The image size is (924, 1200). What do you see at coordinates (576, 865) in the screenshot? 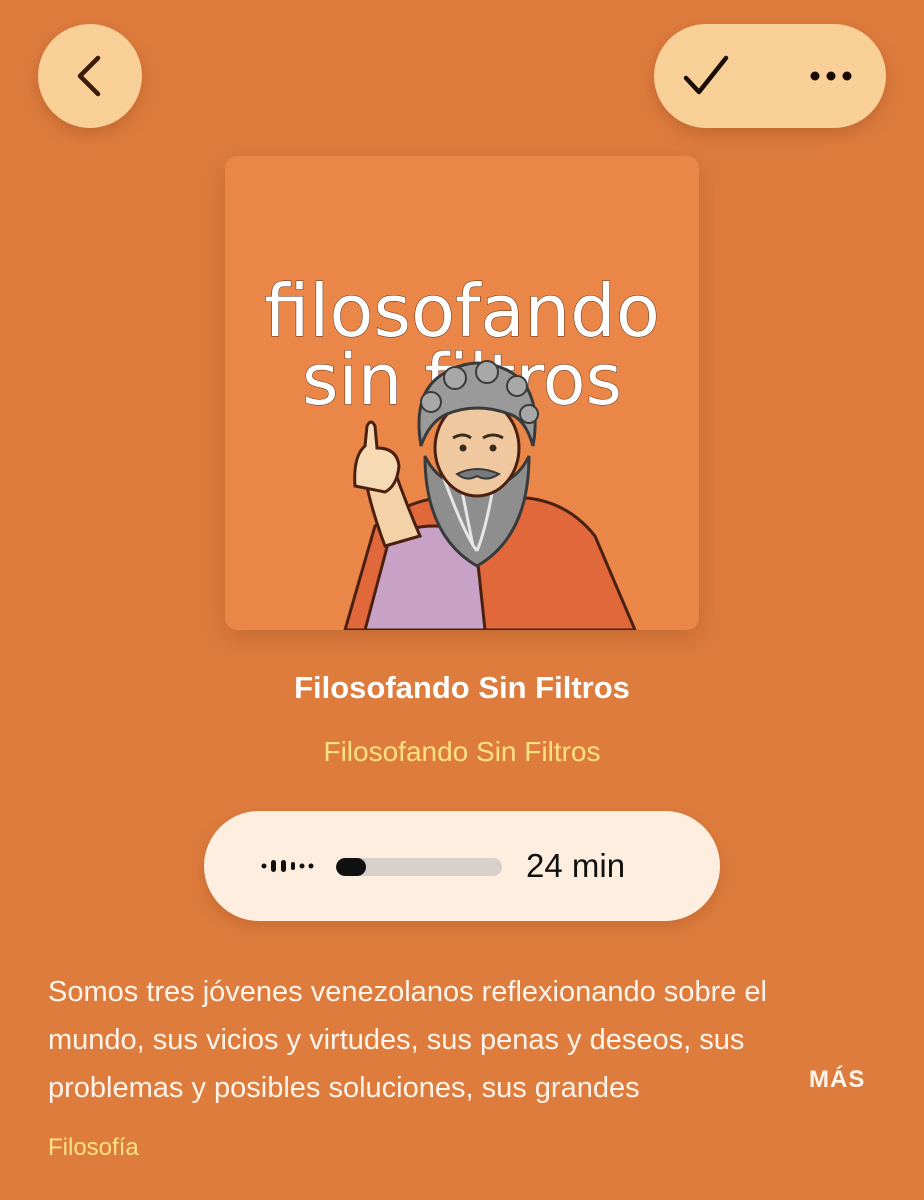
I see `episode-duration: 24 min` at bounding box center [576, 865].